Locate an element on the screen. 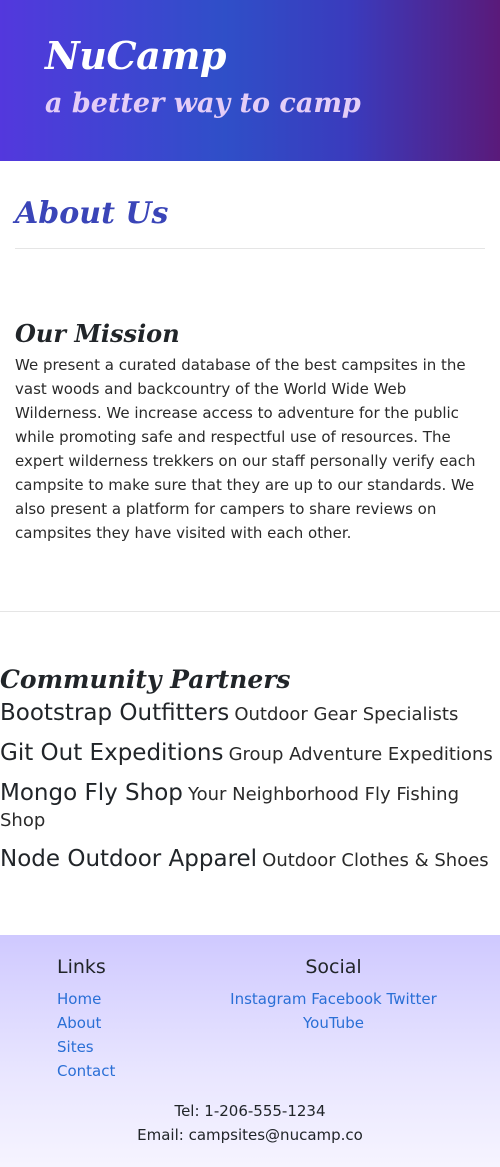 Image resolution: width=500 pixels, height=1167 pixels. brand-title: NuCamp is located at coordinates (136, 55).